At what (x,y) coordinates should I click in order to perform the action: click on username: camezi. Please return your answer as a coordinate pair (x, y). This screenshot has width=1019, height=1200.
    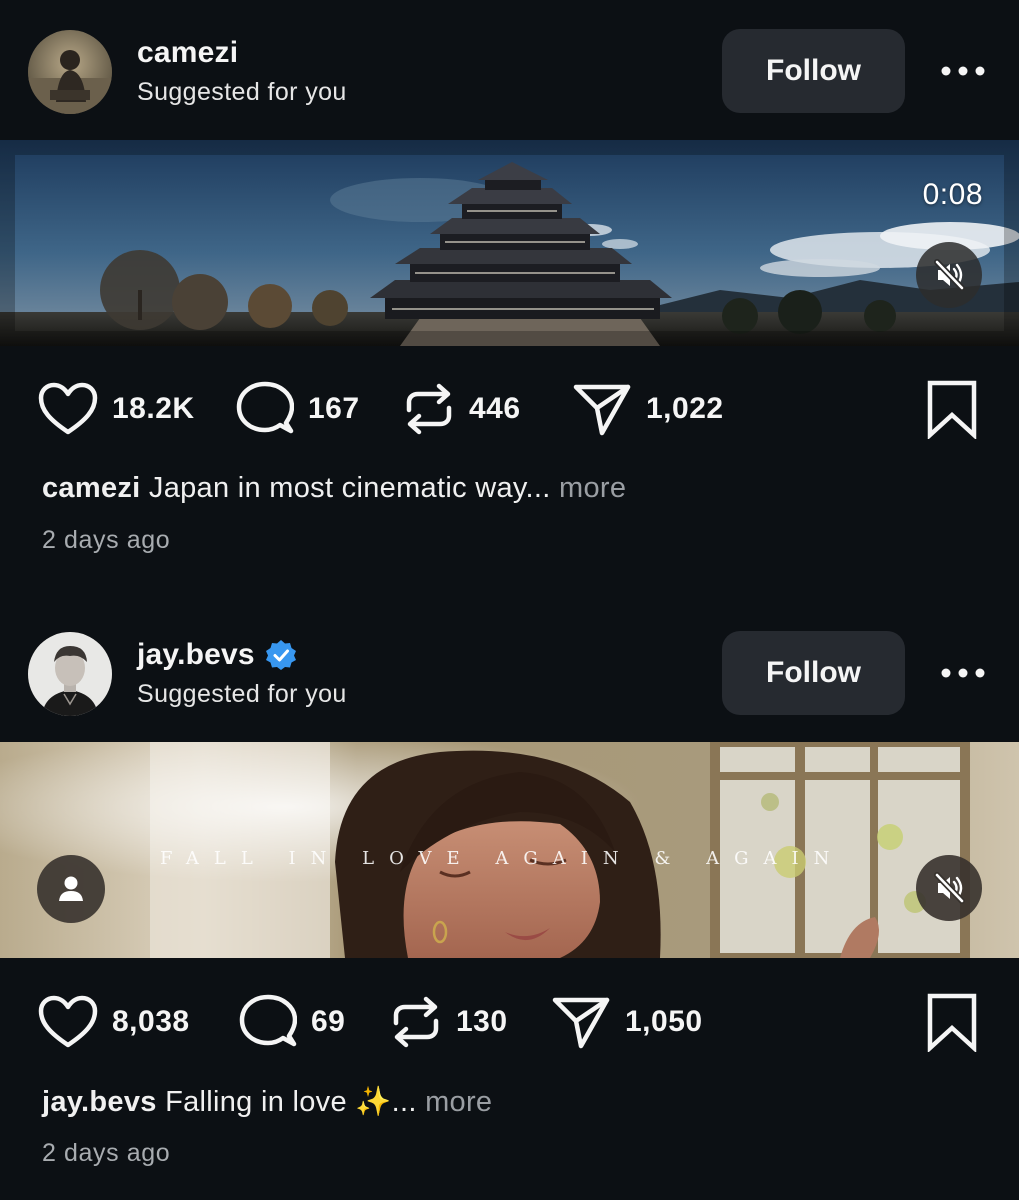
    Looking at the image, I should click on (187, 53).